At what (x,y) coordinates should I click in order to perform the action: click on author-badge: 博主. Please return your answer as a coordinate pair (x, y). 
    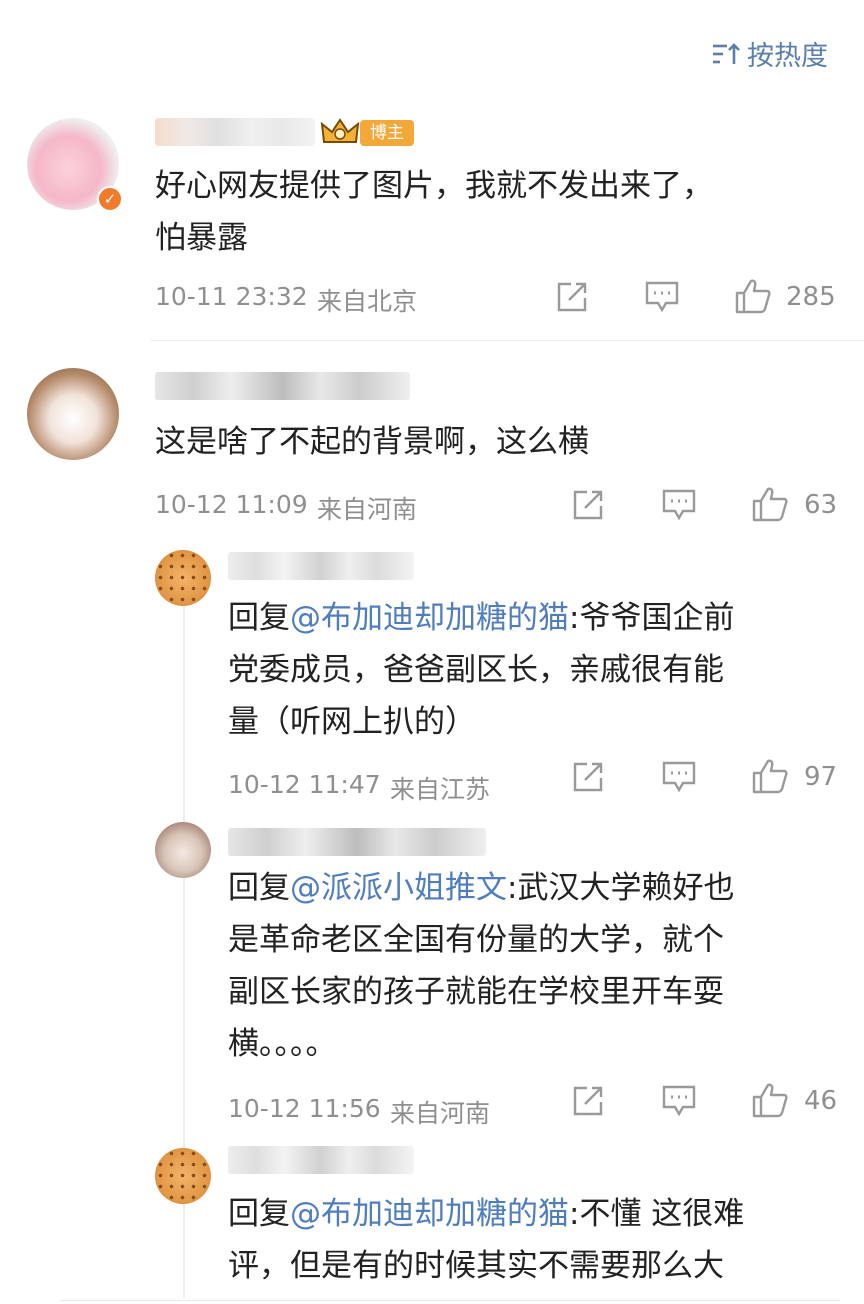
    Looking at the image, I should click on (387, 133).